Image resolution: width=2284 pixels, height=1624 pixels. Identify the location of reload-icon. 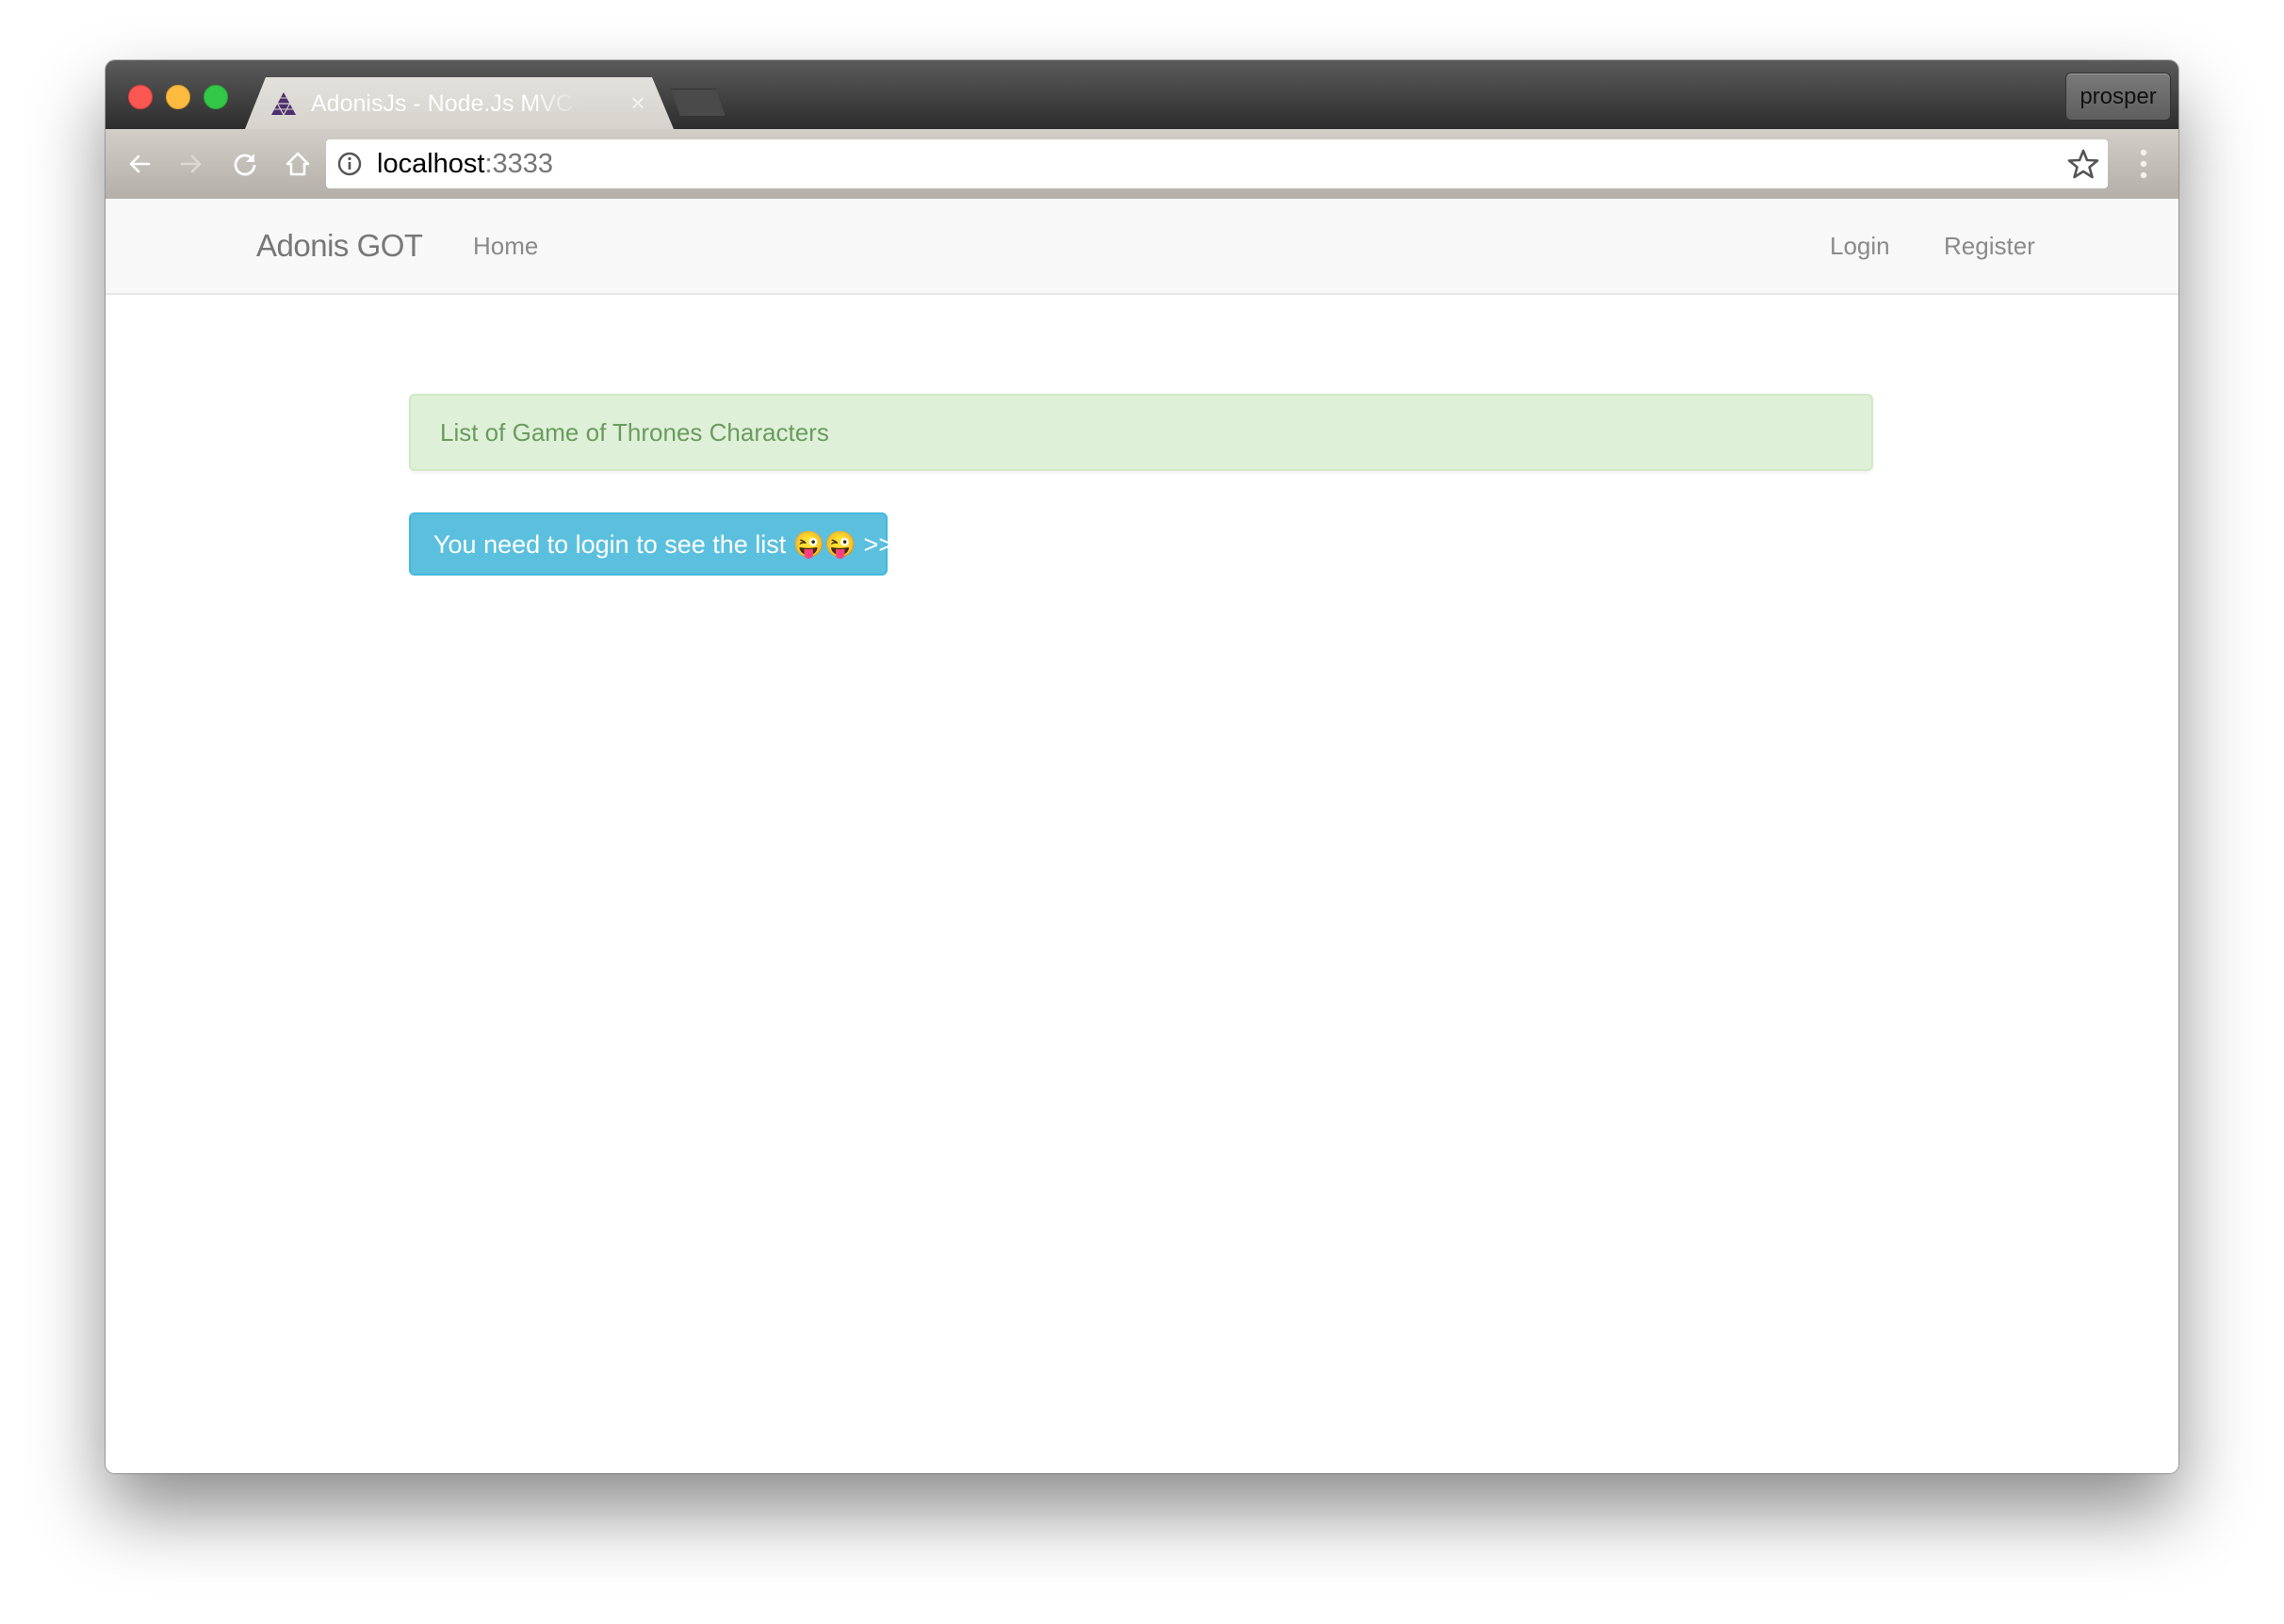
(245, 164).